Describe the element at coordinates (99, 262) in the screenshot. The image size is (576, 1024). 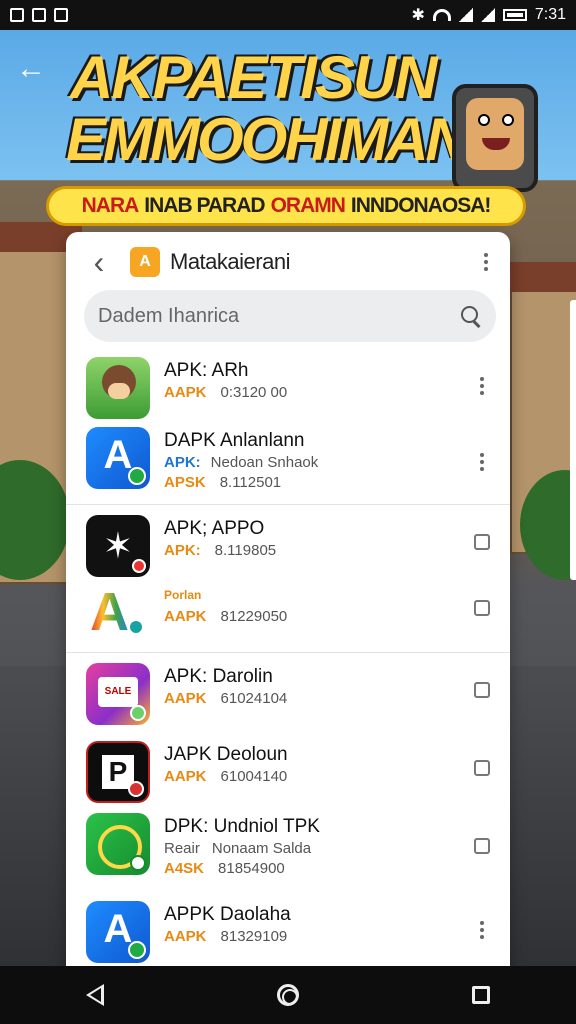
I see `back-button: ‹` at that location.